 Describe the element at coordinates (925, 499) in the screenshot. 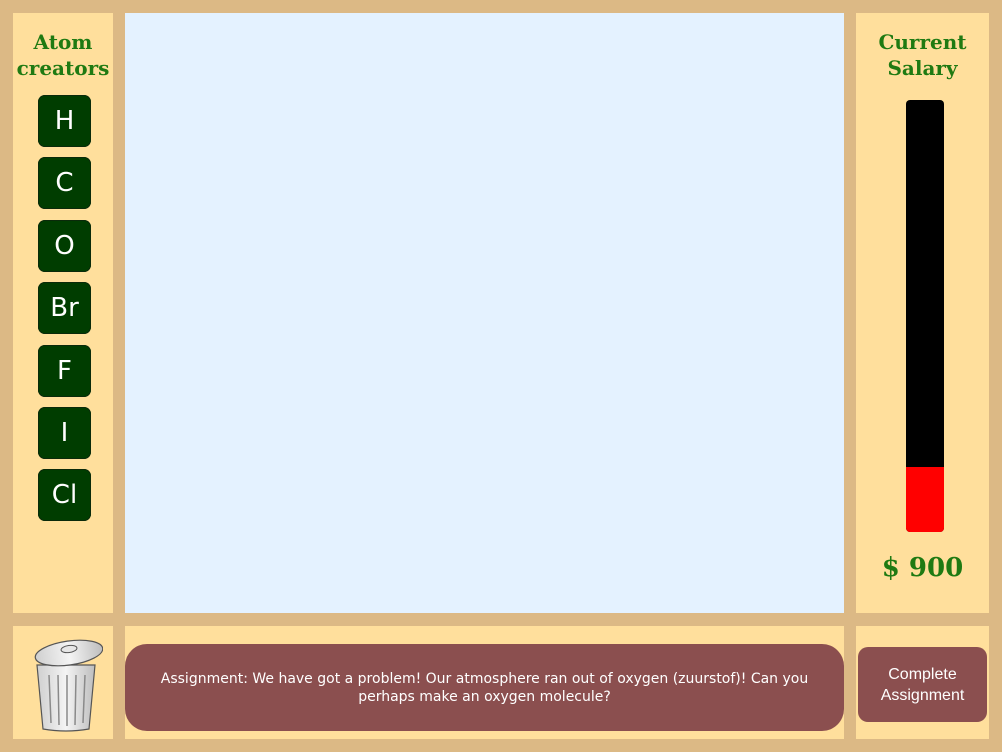

I see `salary-meter-fill` at that location.